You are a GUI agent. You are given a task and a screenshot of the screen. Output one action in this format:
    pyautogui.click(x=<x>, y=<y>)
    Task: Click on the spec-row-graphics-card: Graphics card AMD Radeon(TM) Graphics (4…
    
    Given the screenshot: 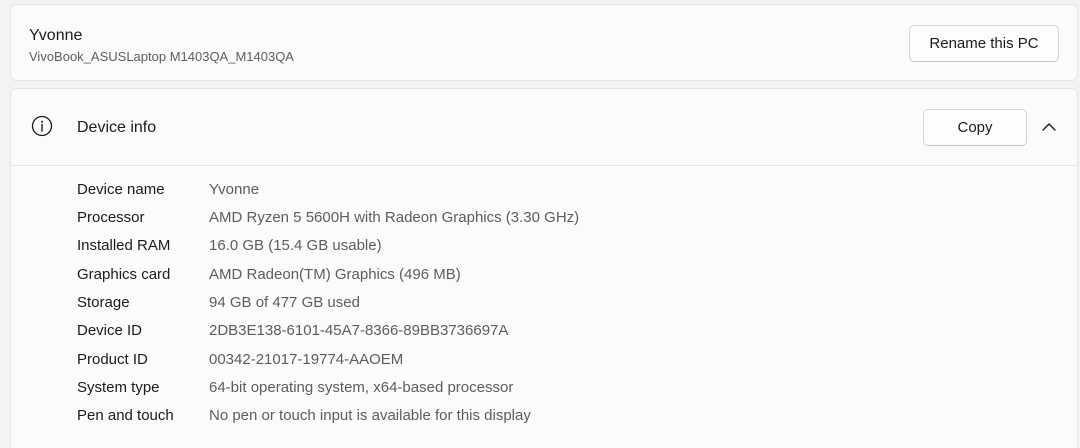 What is the action you would take?
    pyautogui.click(x=544, y=275)
    